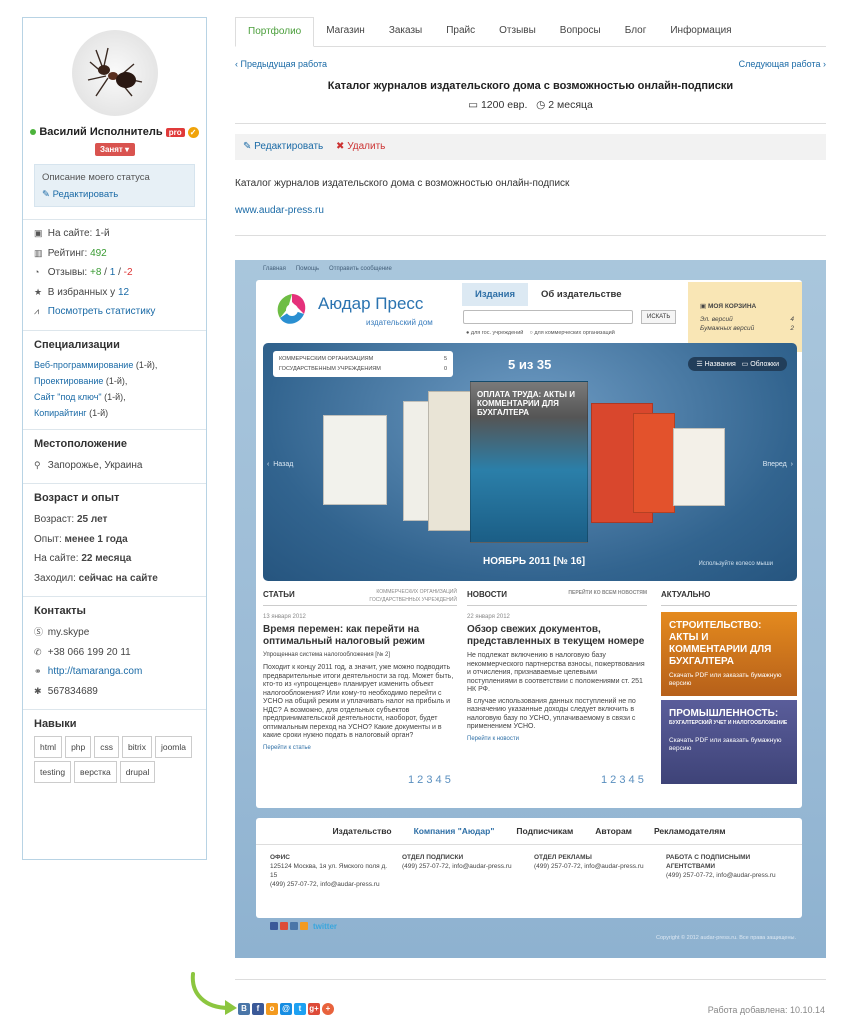 Image resolution: width=847 pixels, height=1033 pixels. Describe the element at coordinates (89, 652) in the screenshot. I see `phone-value: +38 066 199 20 11` at that location.